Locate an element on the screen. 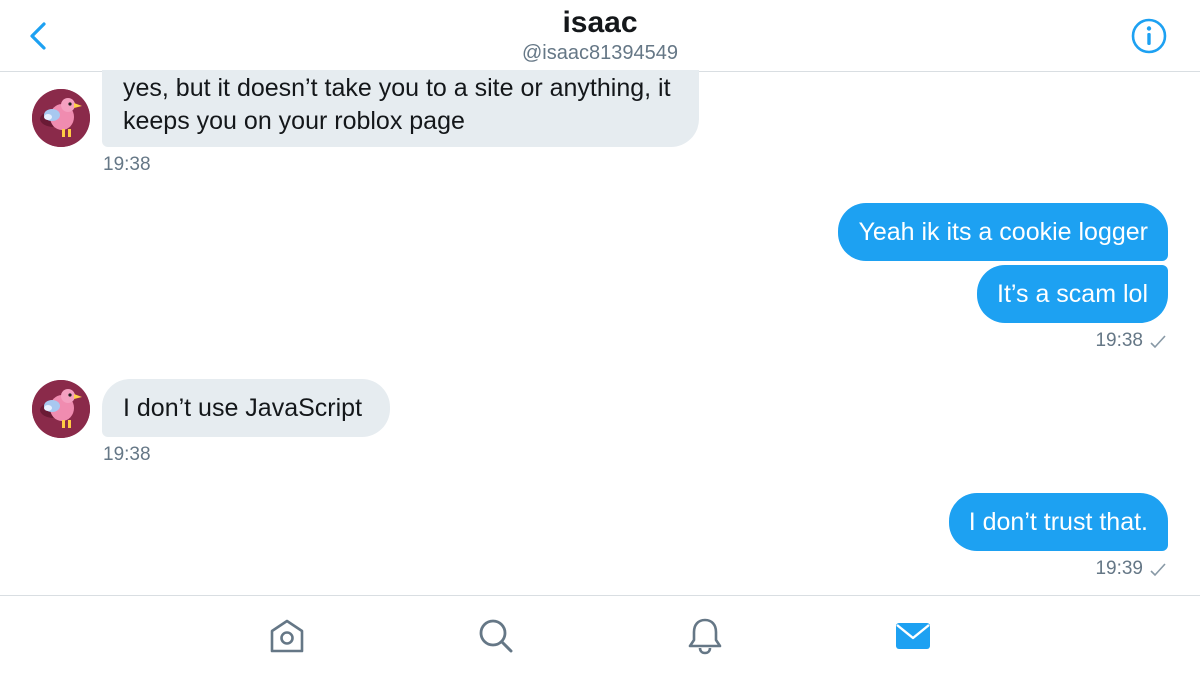  message-bubble-incoming: I don’t use JavaScript is located at coordinates (246, 408).